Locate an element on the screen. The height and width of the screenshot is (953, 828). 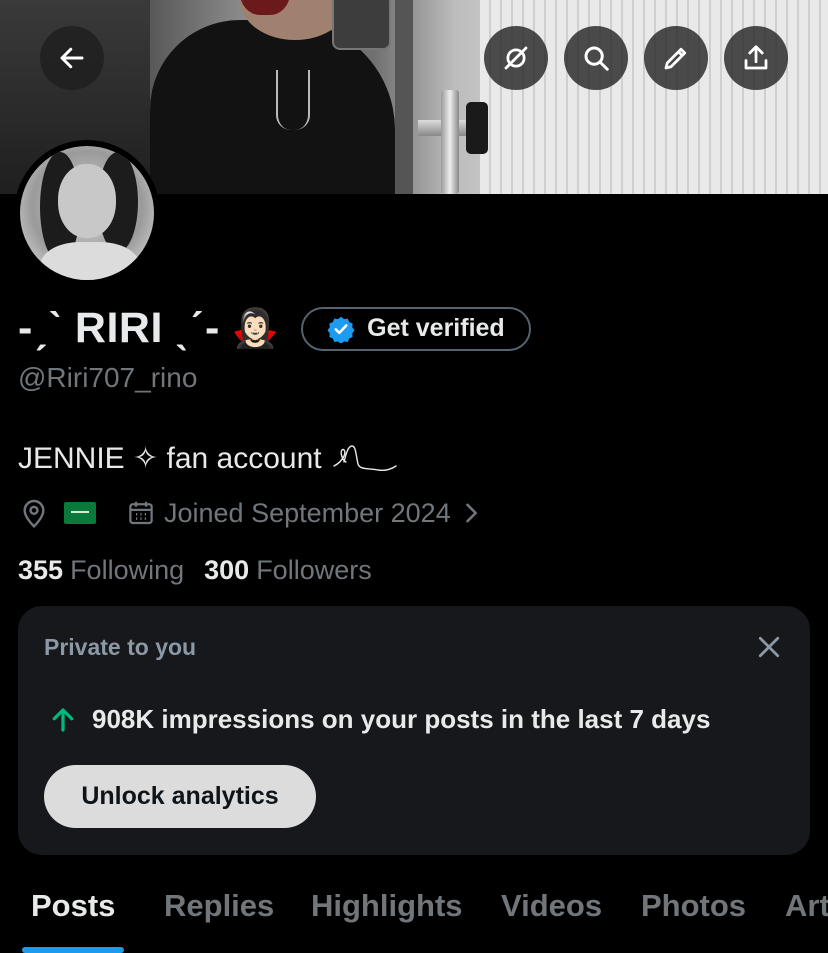
bio: JENNIE ✧ fan account is located at coordinates (209, 458).